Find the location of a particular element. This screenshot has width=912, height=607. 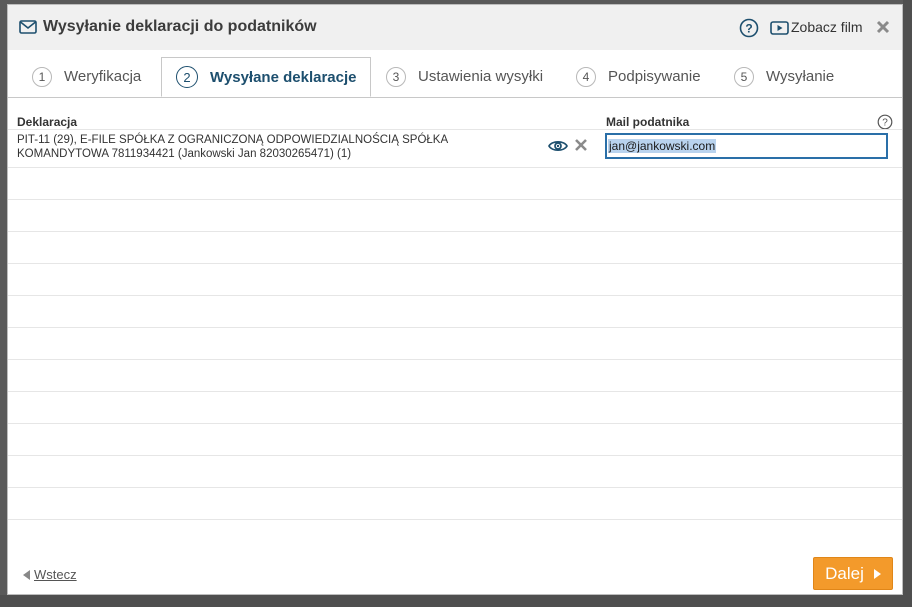

next-button: Dalej is located at coordinates (853, 573).